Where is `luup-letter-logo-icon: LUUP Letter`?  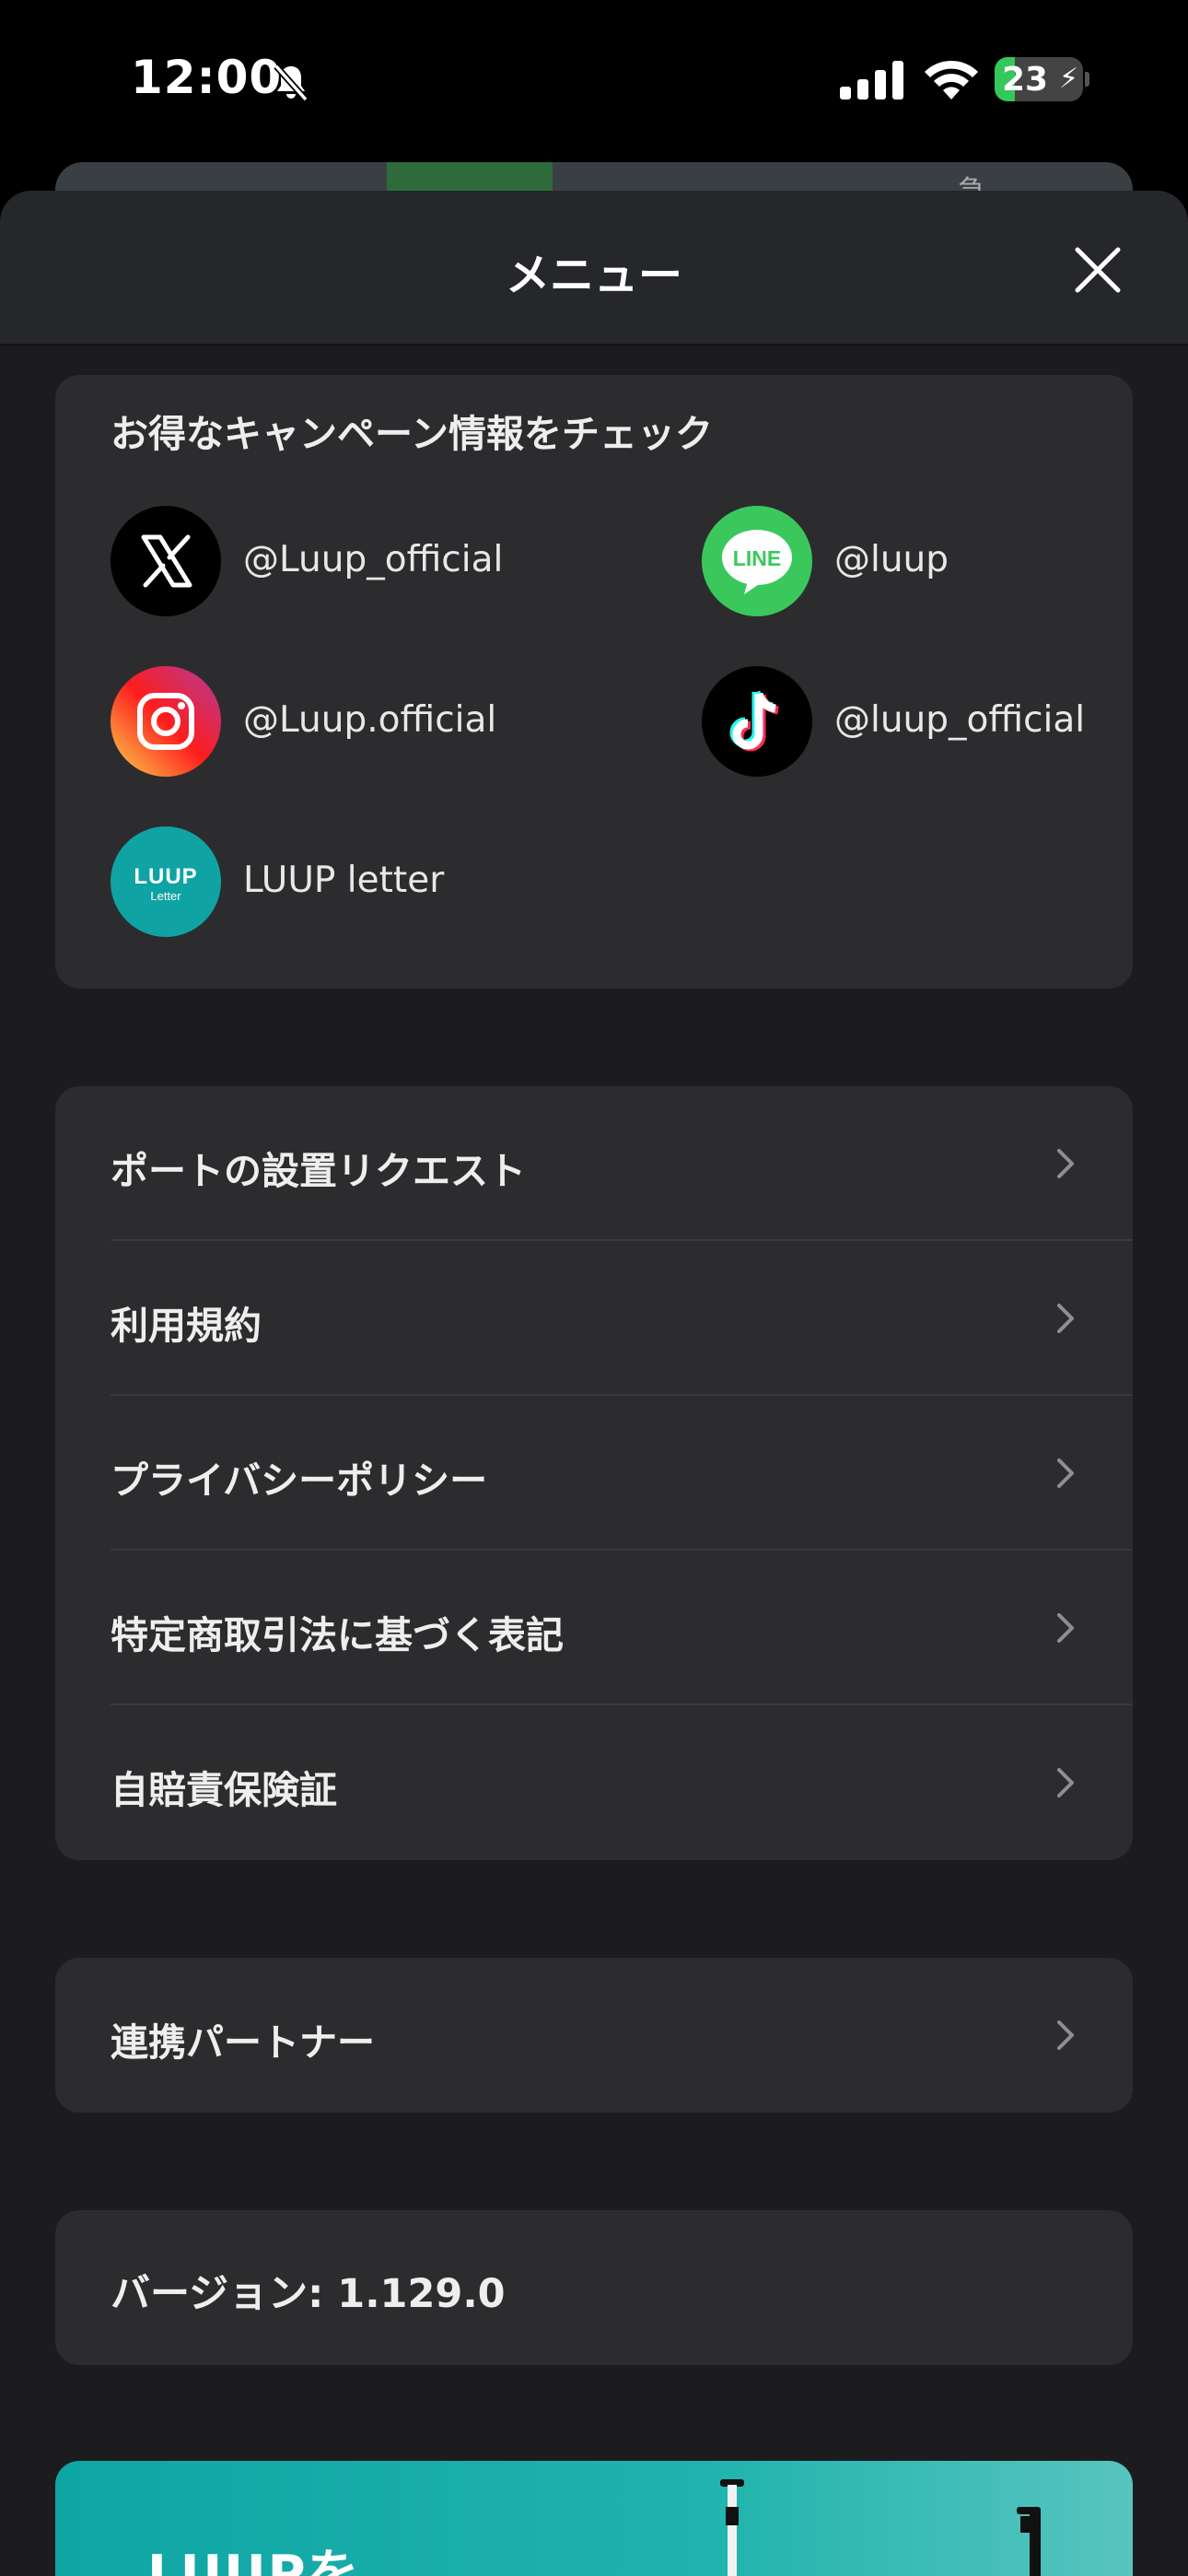 luup-letter-logo-icon: LUUP Letter is located at coordinates (166, 881).